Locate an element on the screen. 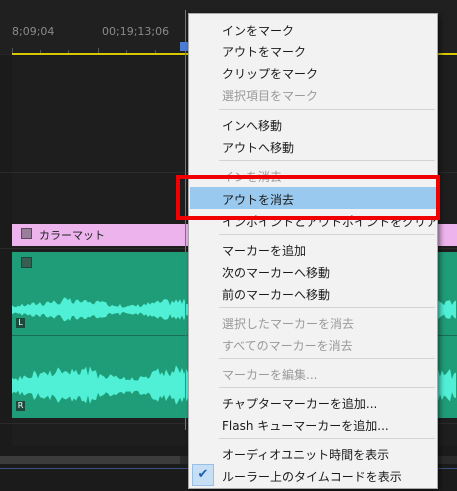 The width and height of the screenshot is (457, 491). playhead-line is located at coordinates (185, 220).